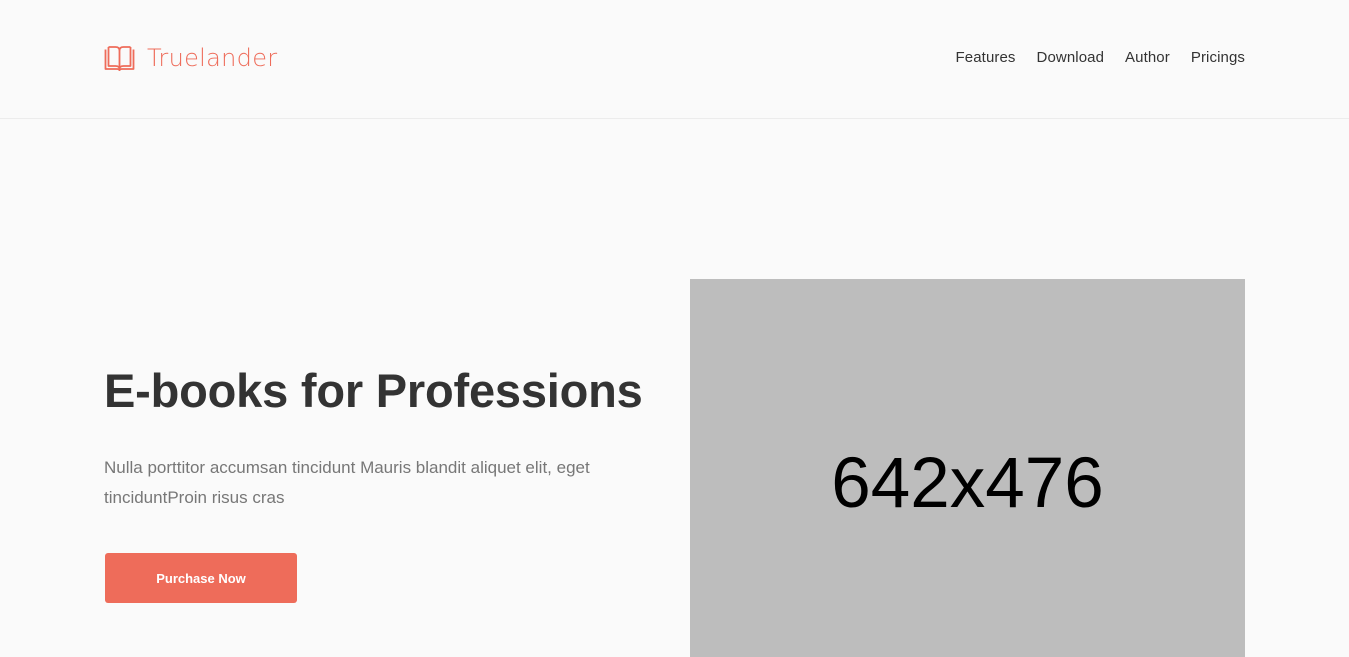 Image resolution: width=1349 pixels, height=657 pixels. What do you see at coordinates (201, 578) in the screenshot?
I see `purchase-now-button: Purchase Now` at bounding box center [201, 578].